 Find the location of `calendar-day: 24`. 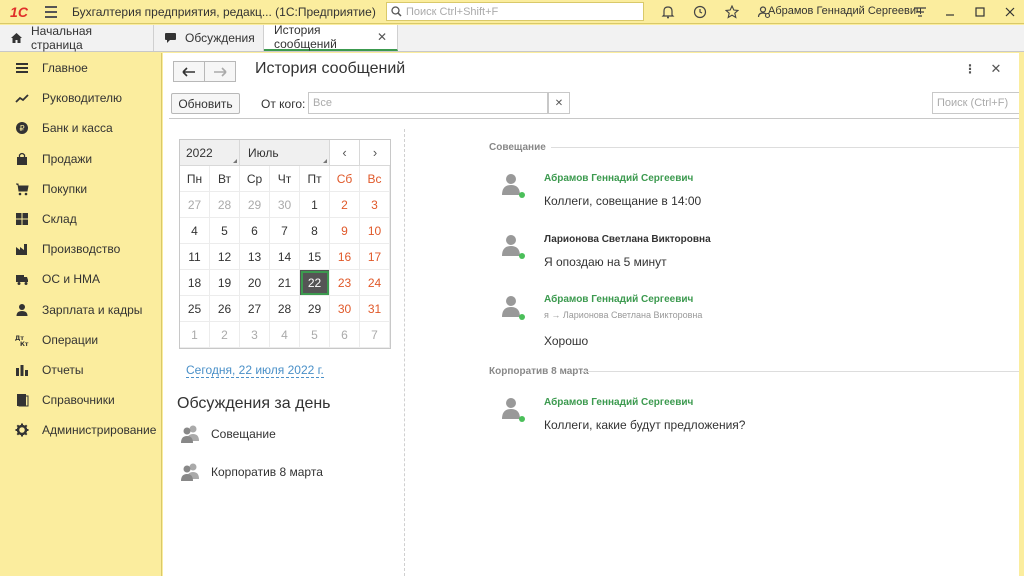

calendar-day: 24 is located at coordinates (375, 283).